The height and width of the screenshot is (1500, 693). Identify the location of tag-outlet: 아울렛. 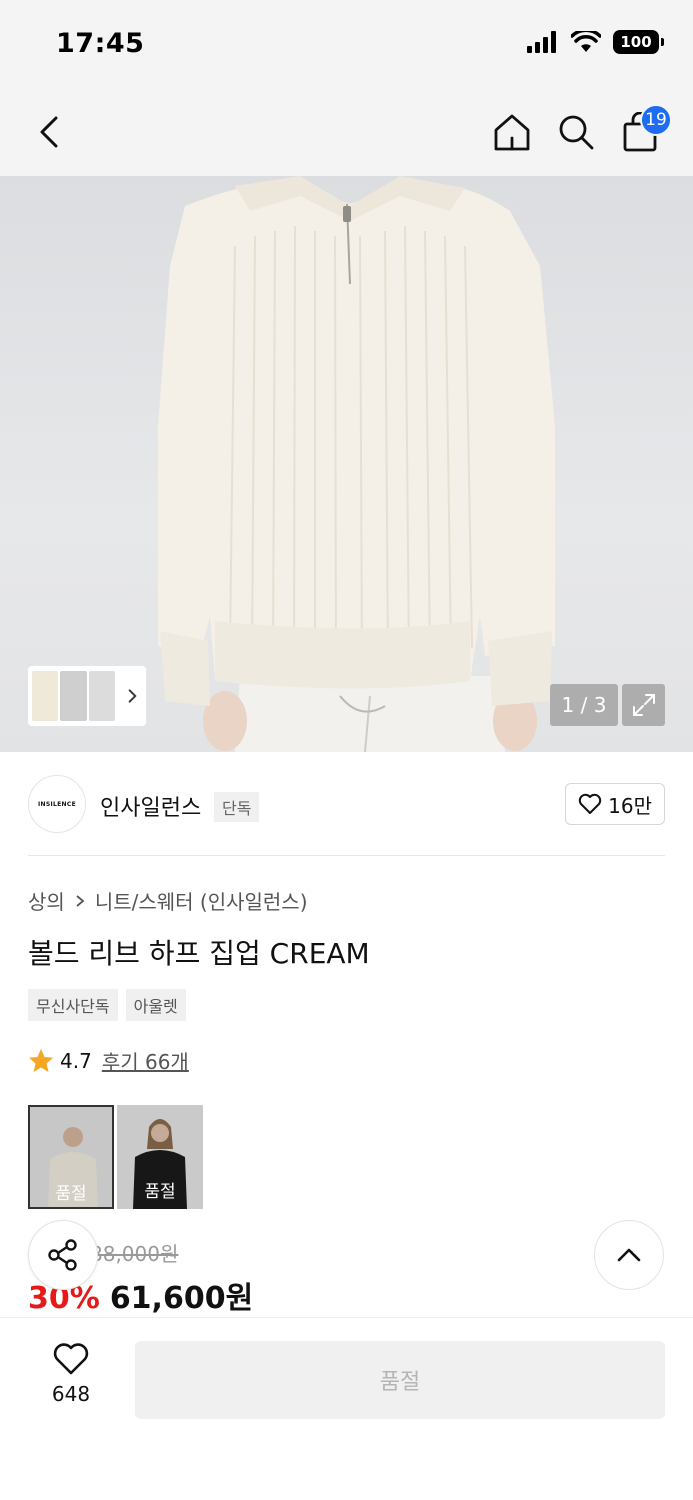
(155, 1005).